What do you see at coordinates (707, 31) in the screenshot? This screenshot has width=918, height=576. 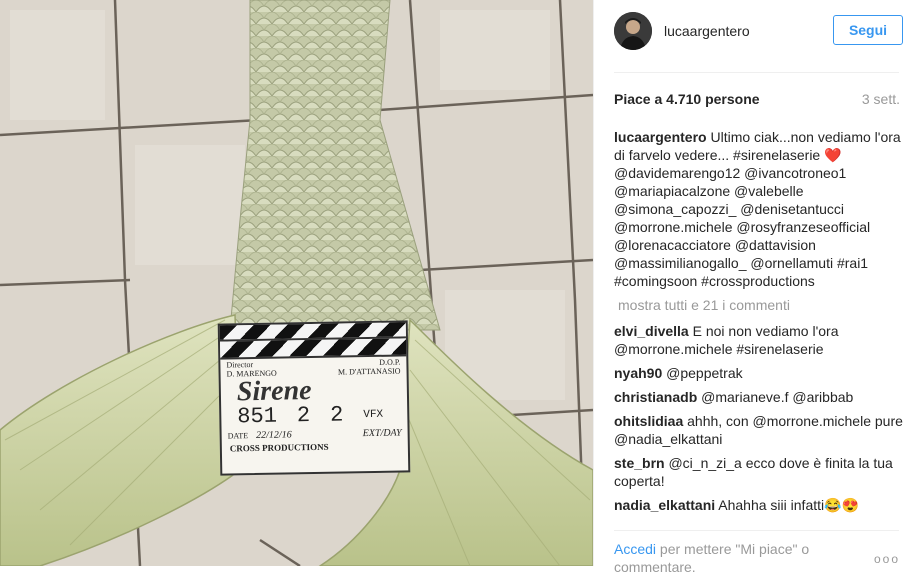 I see `post-username: lucaargentero` at bounding box center [707, 31].